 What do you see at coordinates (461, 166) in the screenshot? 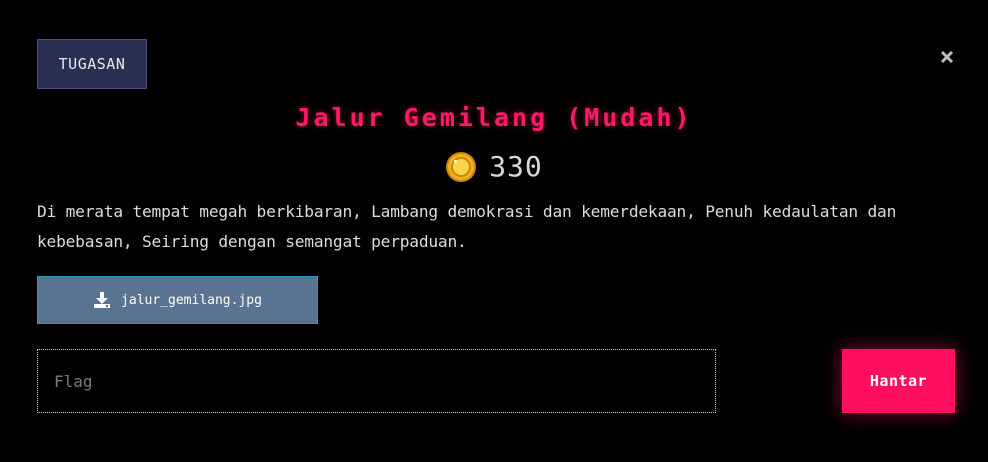
I see `coin-icon` at bounding box center [461, 166].